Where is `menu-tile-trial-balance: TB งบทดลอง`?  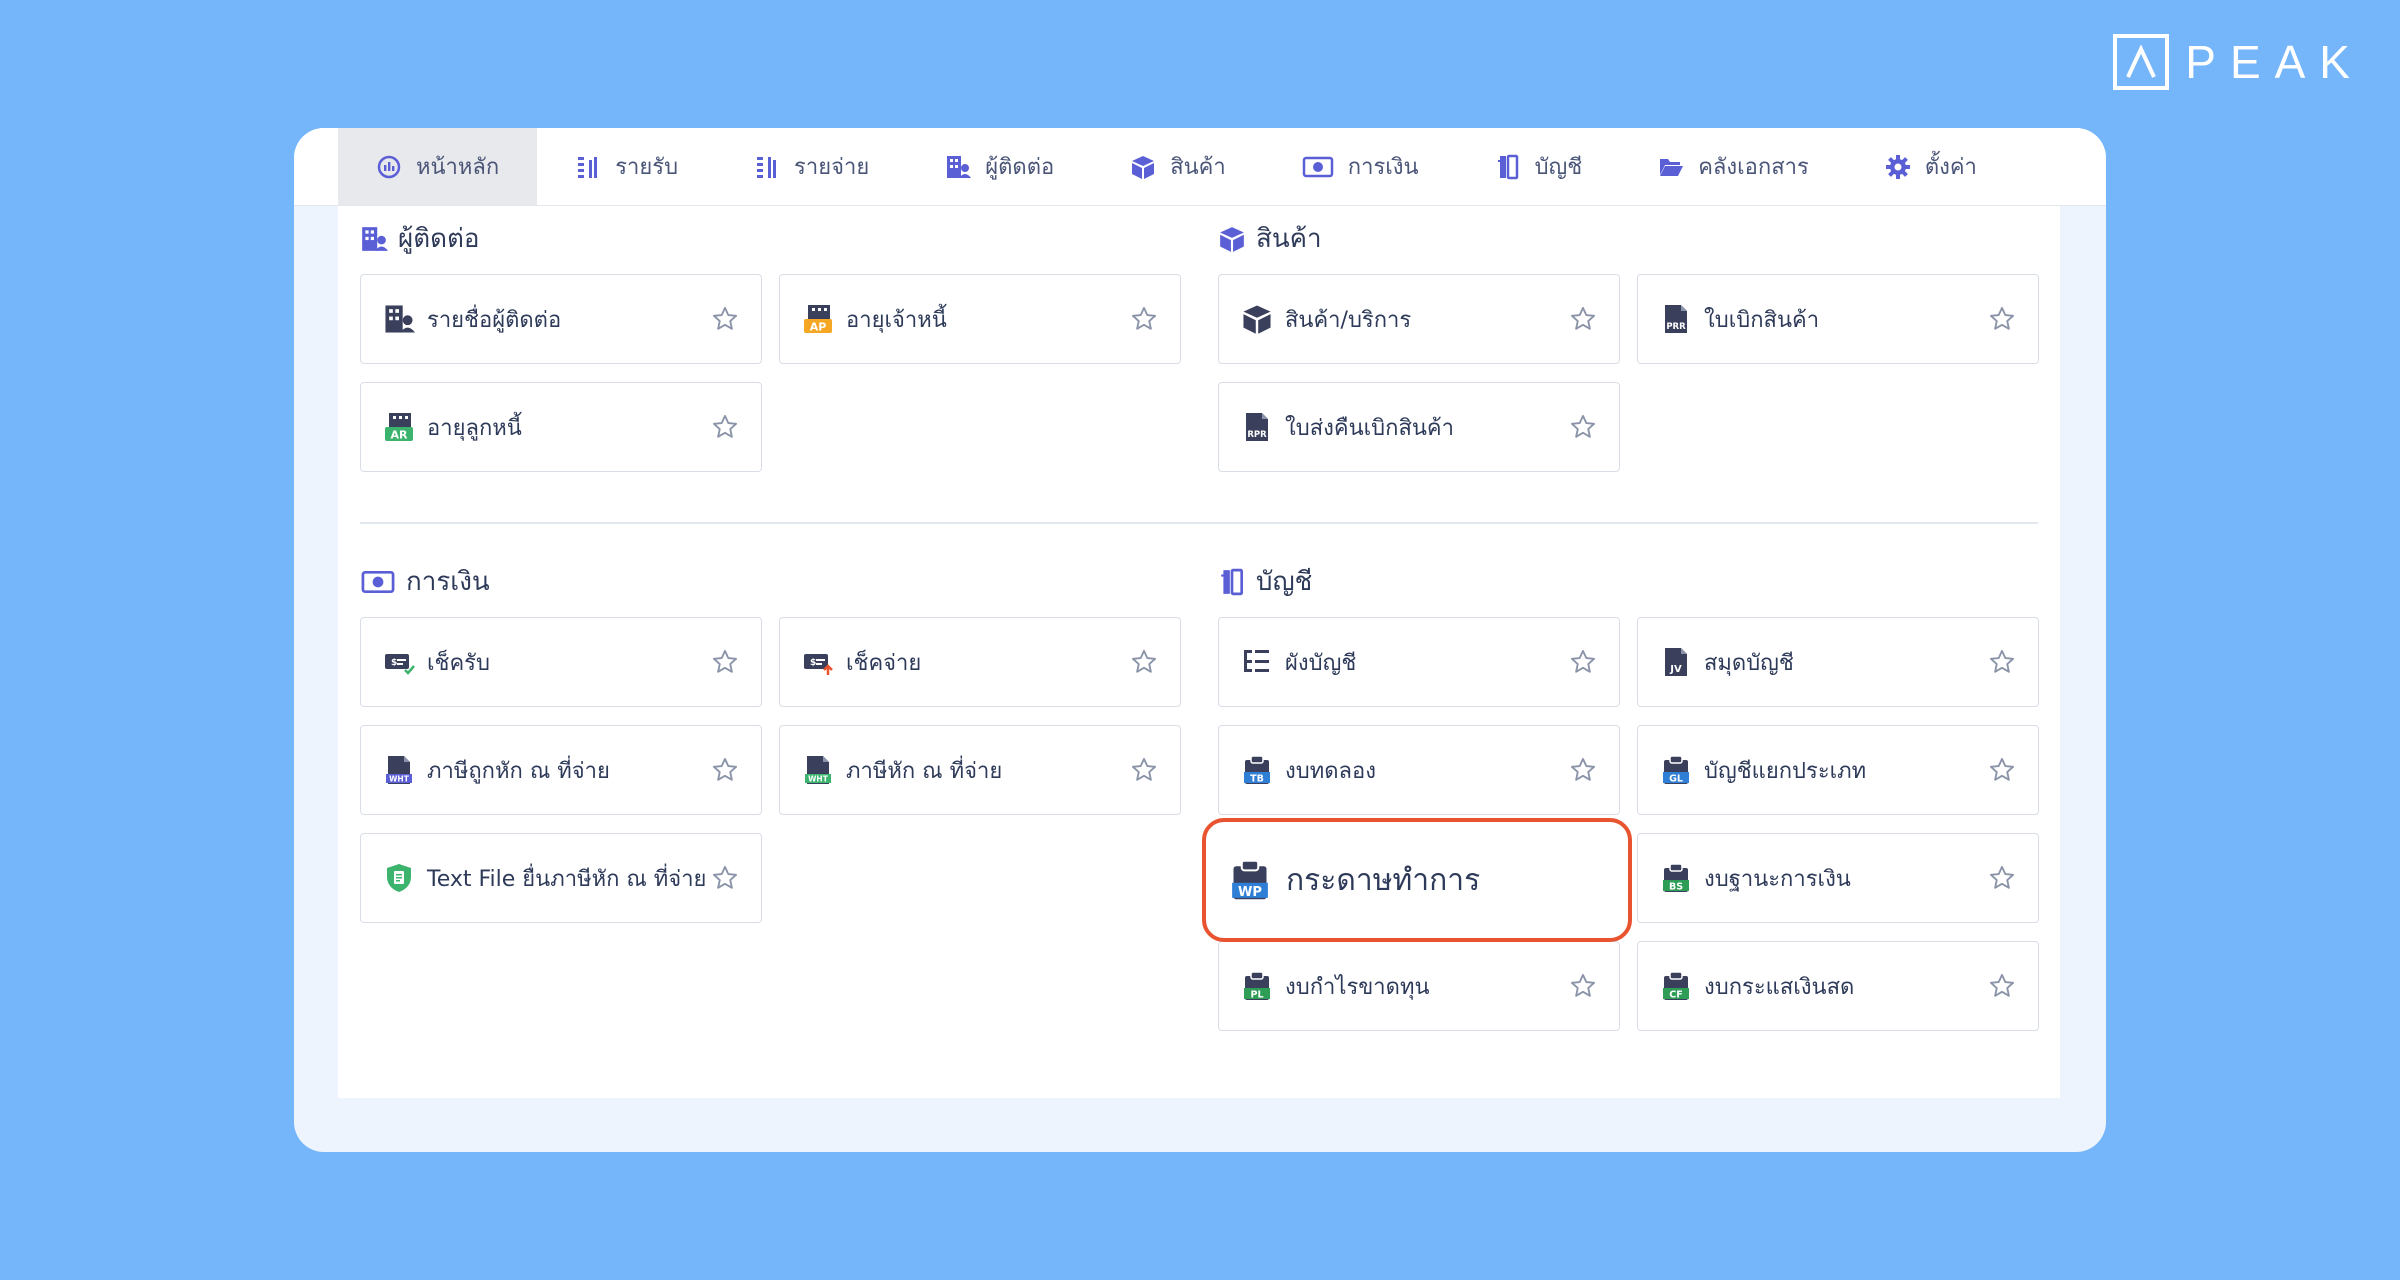
menu-tile-trial-balance: TB งบทดลอง is located at coordinates (1419, 770).